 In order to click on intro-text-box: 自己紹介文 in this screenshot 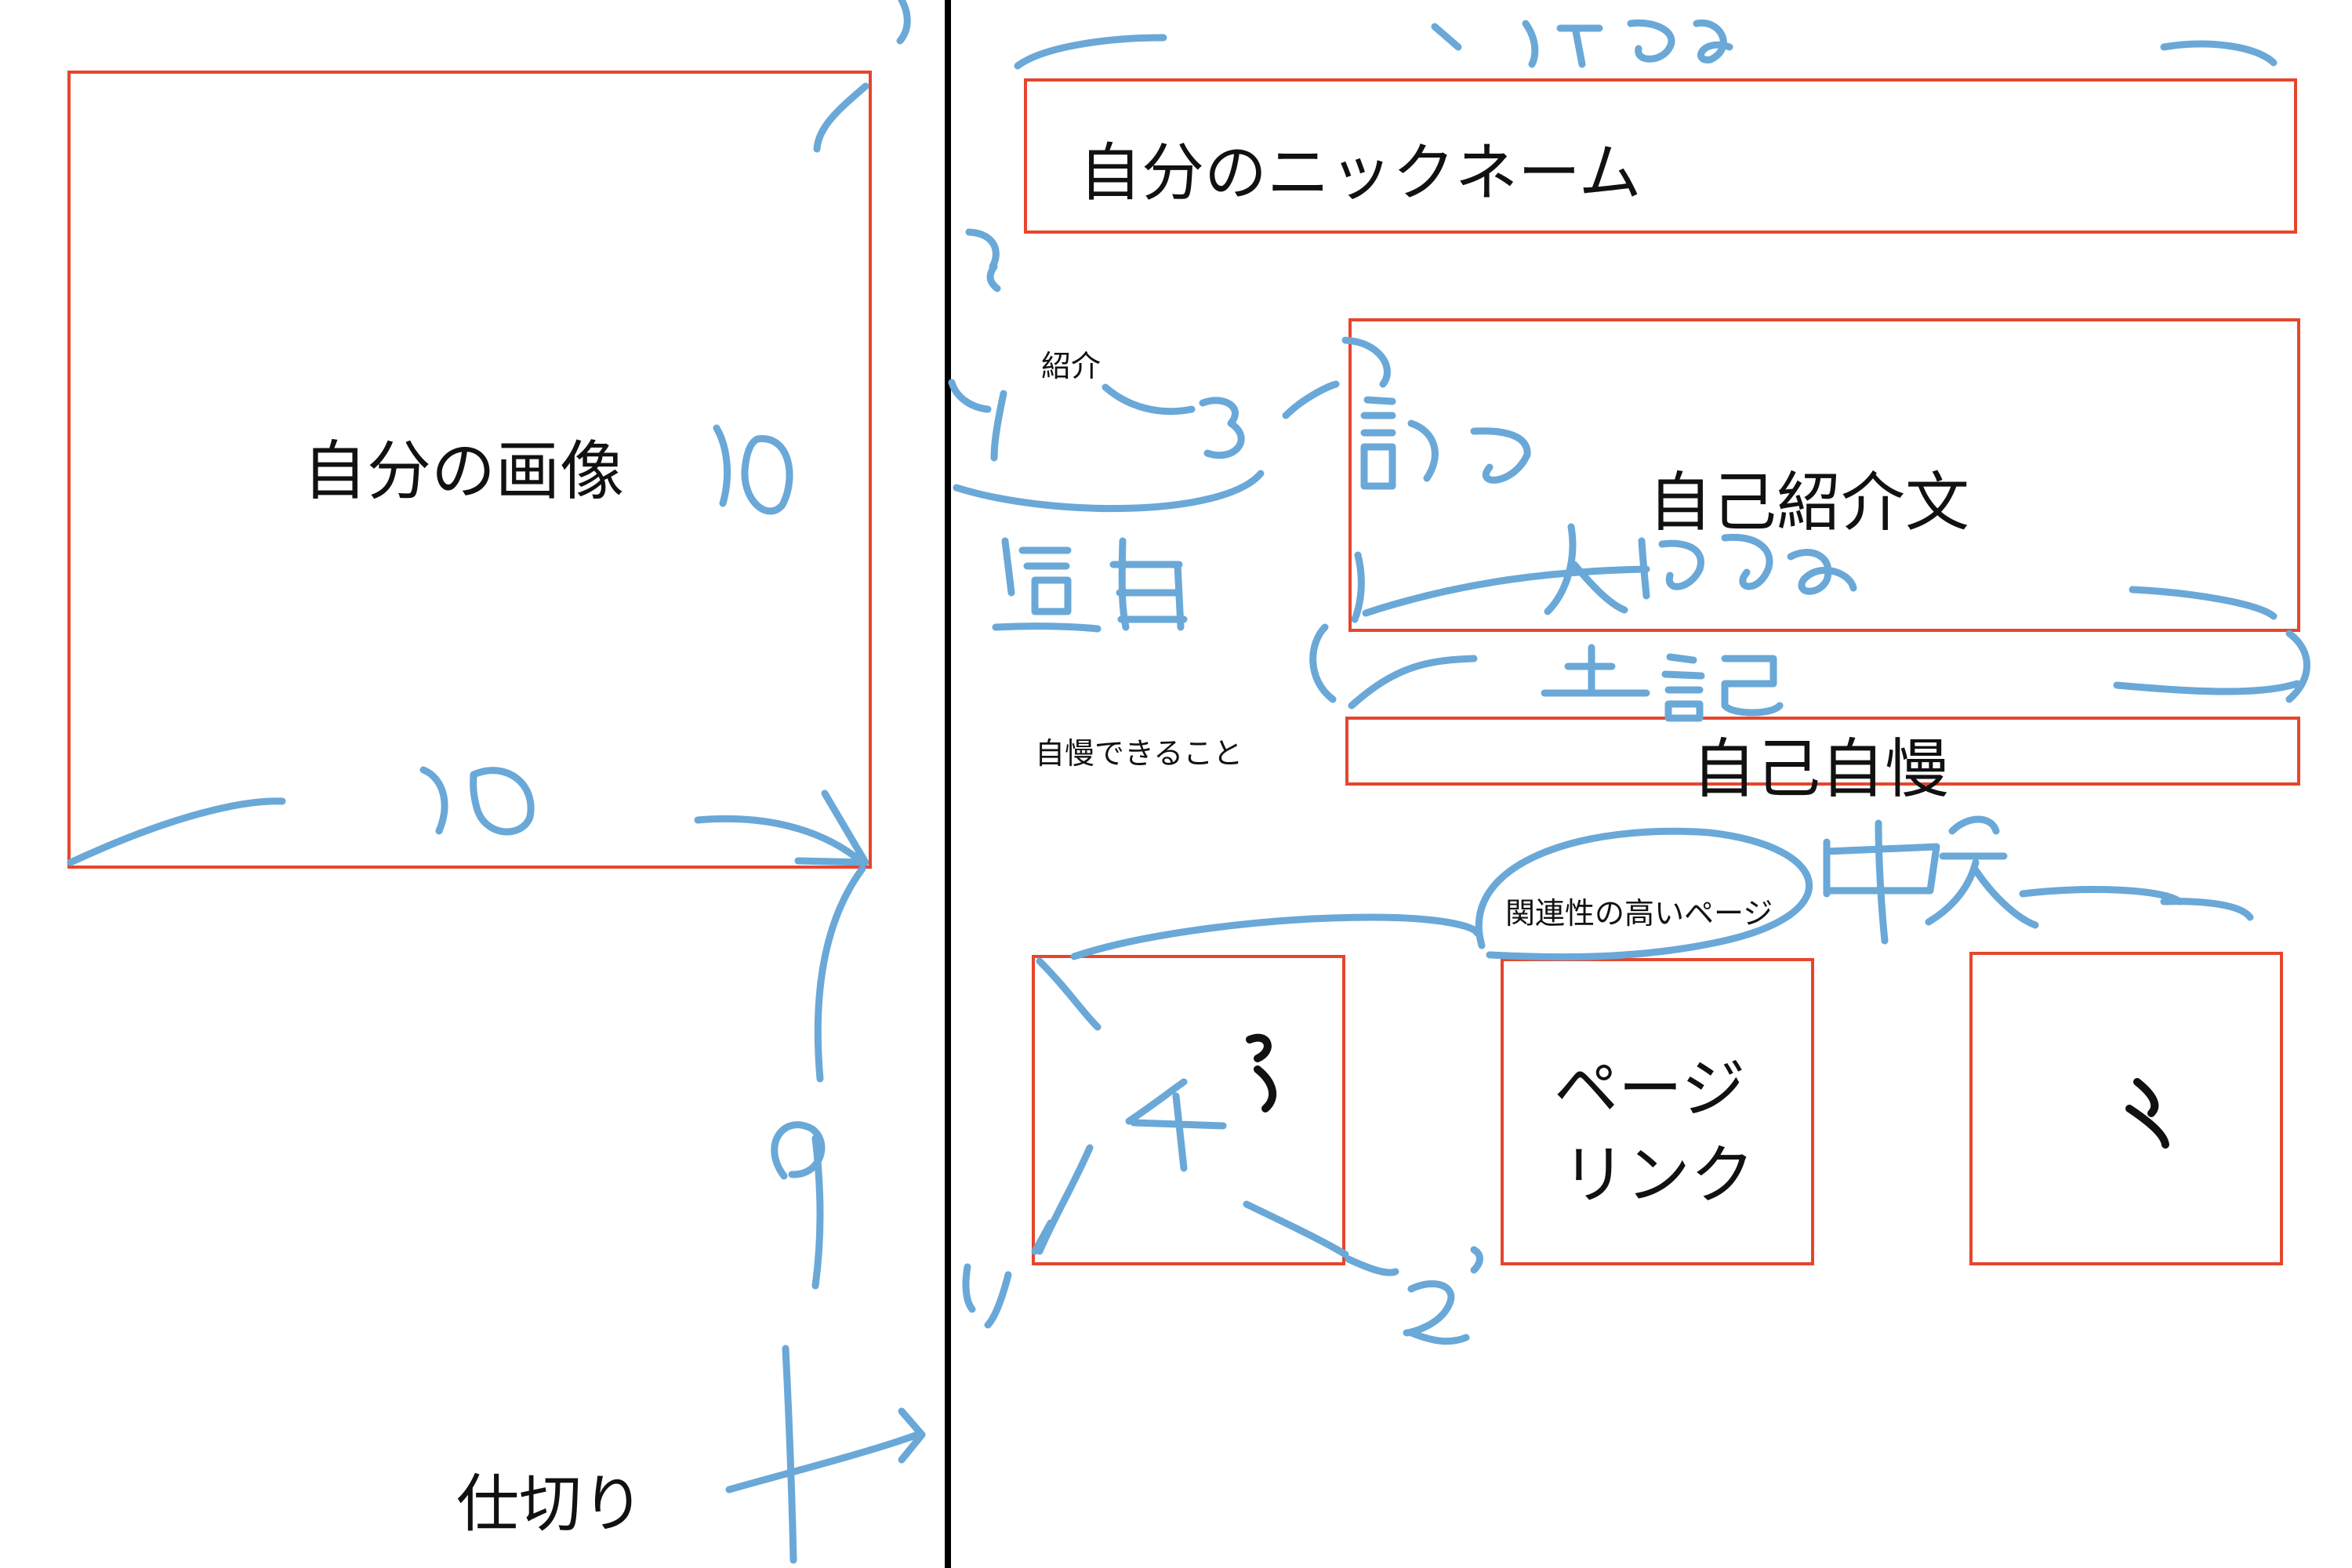, I will do `click(1824, 475)`.